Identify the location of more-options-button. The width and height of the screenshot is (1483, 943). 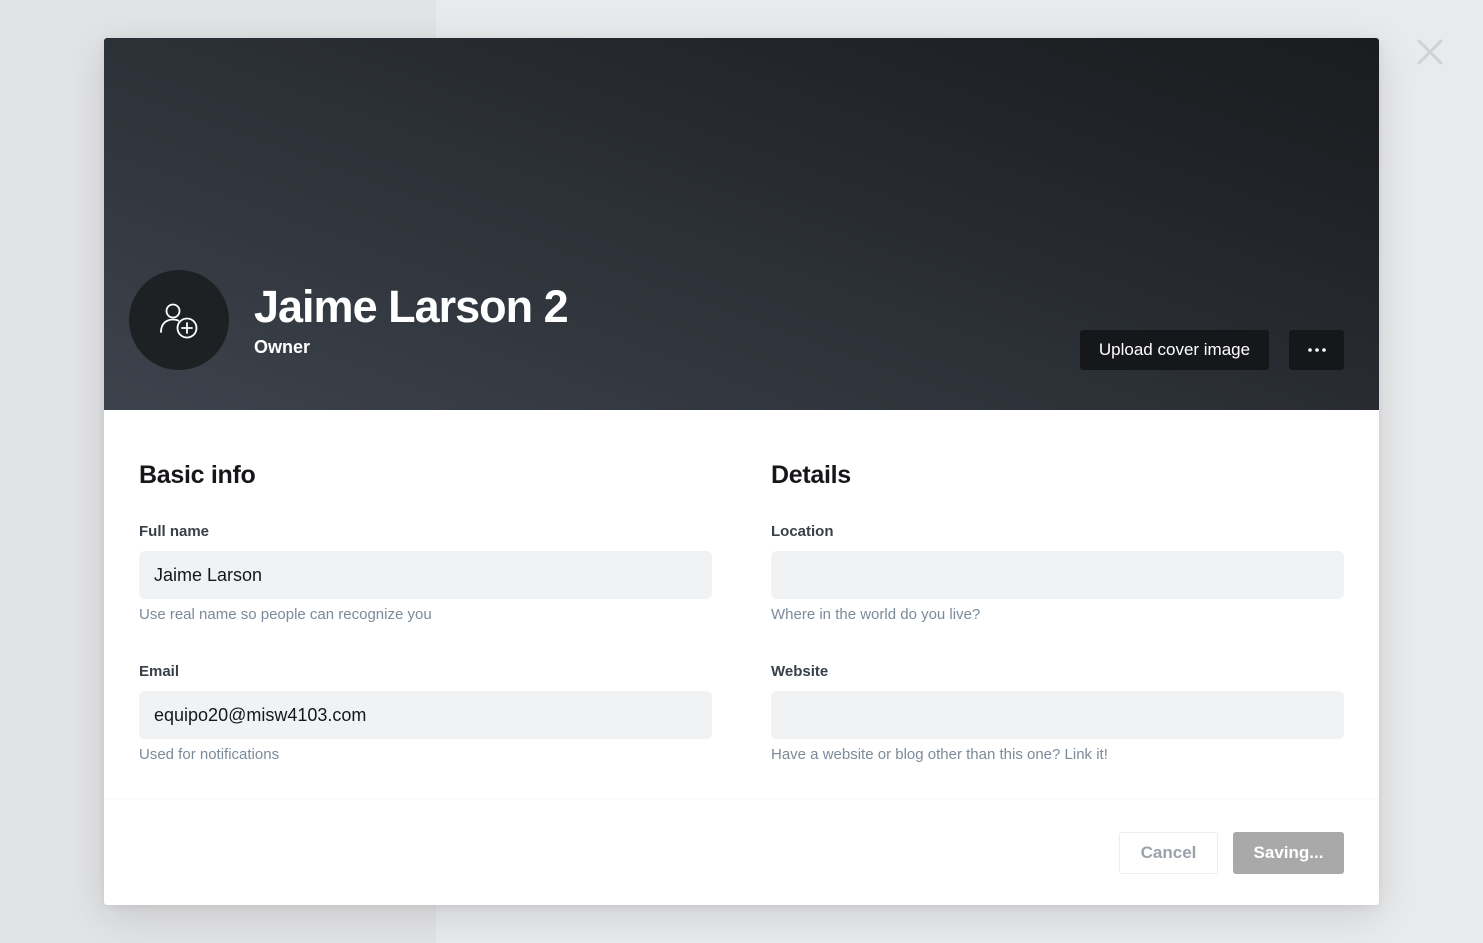
(1316, 350).